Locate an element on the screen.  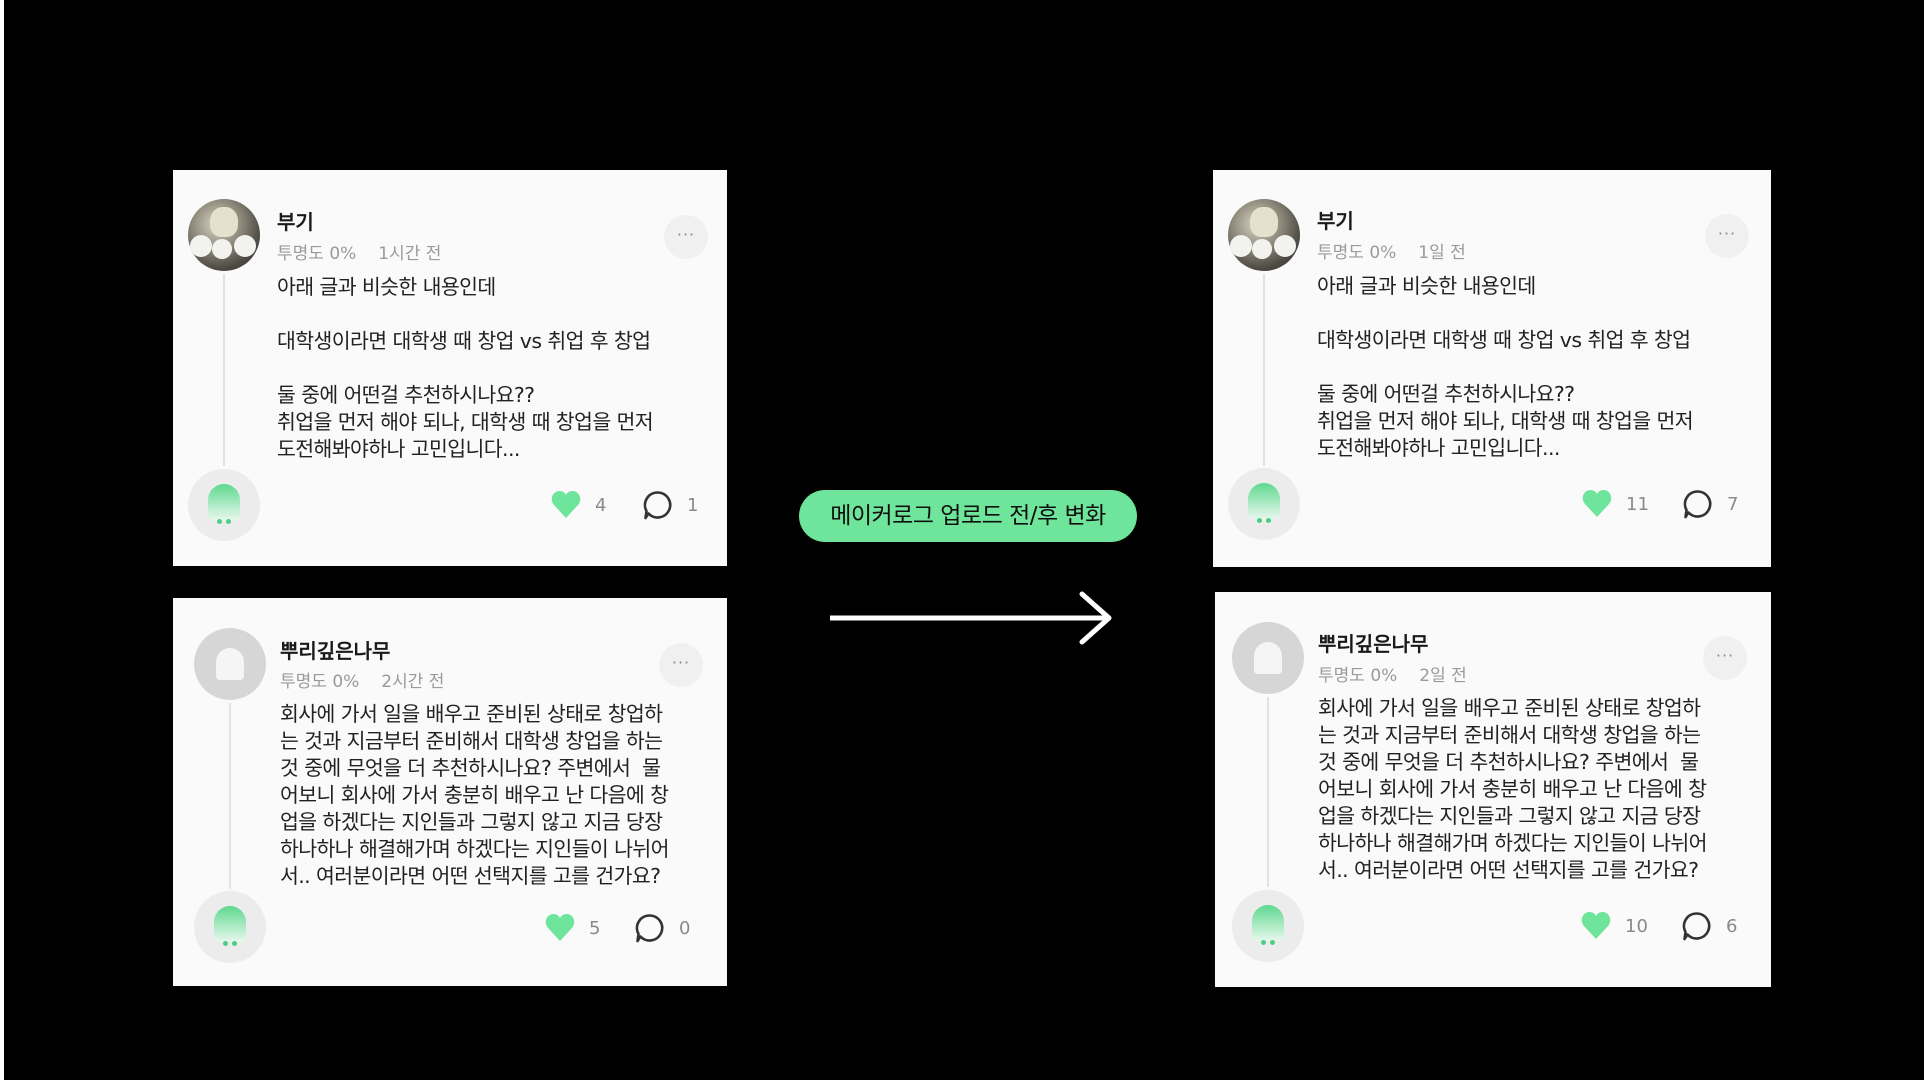
arrow-right-icon is located at coordinates (971, 618).